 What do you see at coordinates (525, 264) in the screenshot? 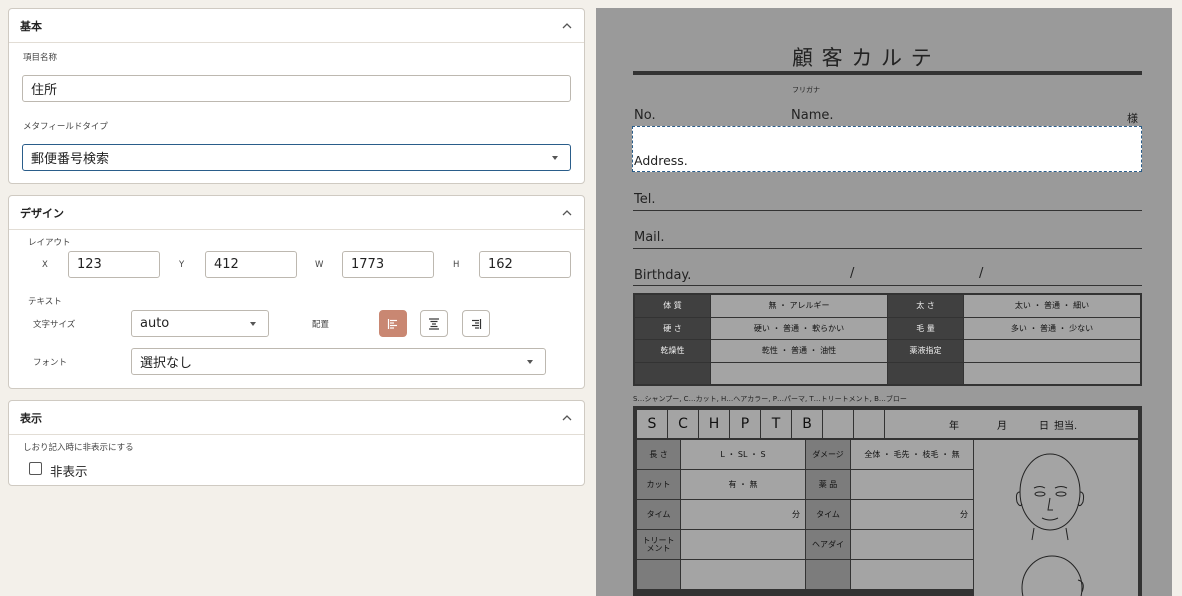
I see `h-input: 162` at bounding box center [525, 264].